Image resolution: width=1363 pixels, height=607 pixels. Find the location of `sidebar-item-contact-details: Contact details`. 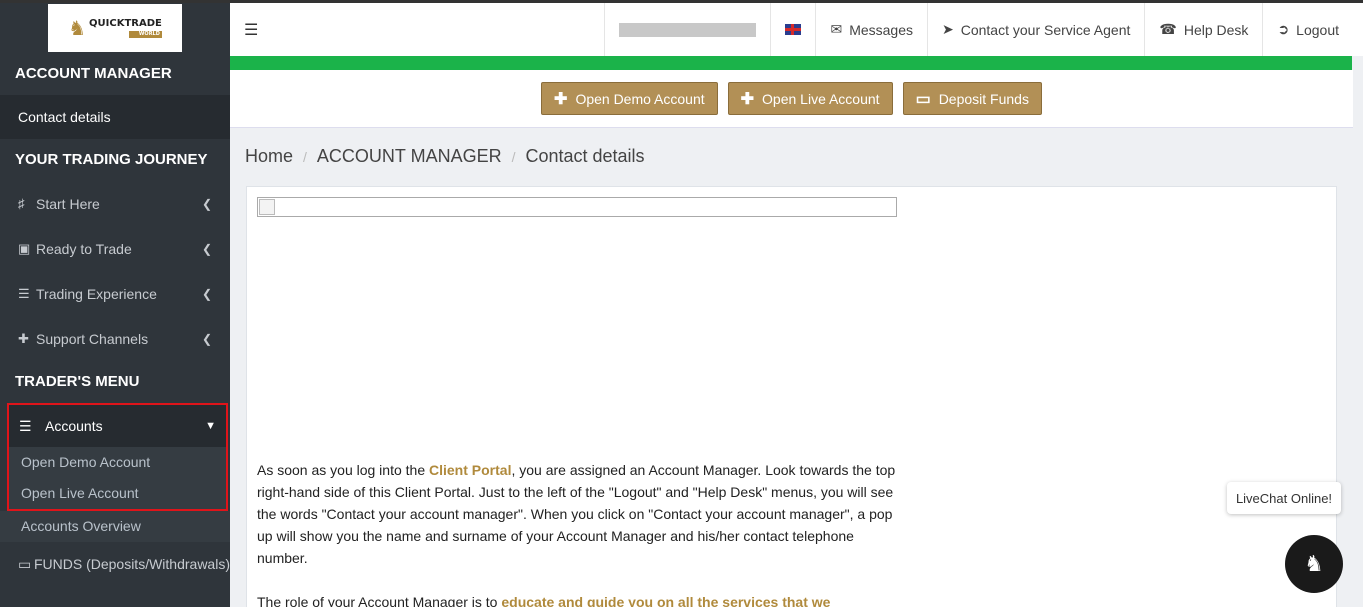

sidebar-item-contact-details: Contact details is located at coordinates (115, 117).